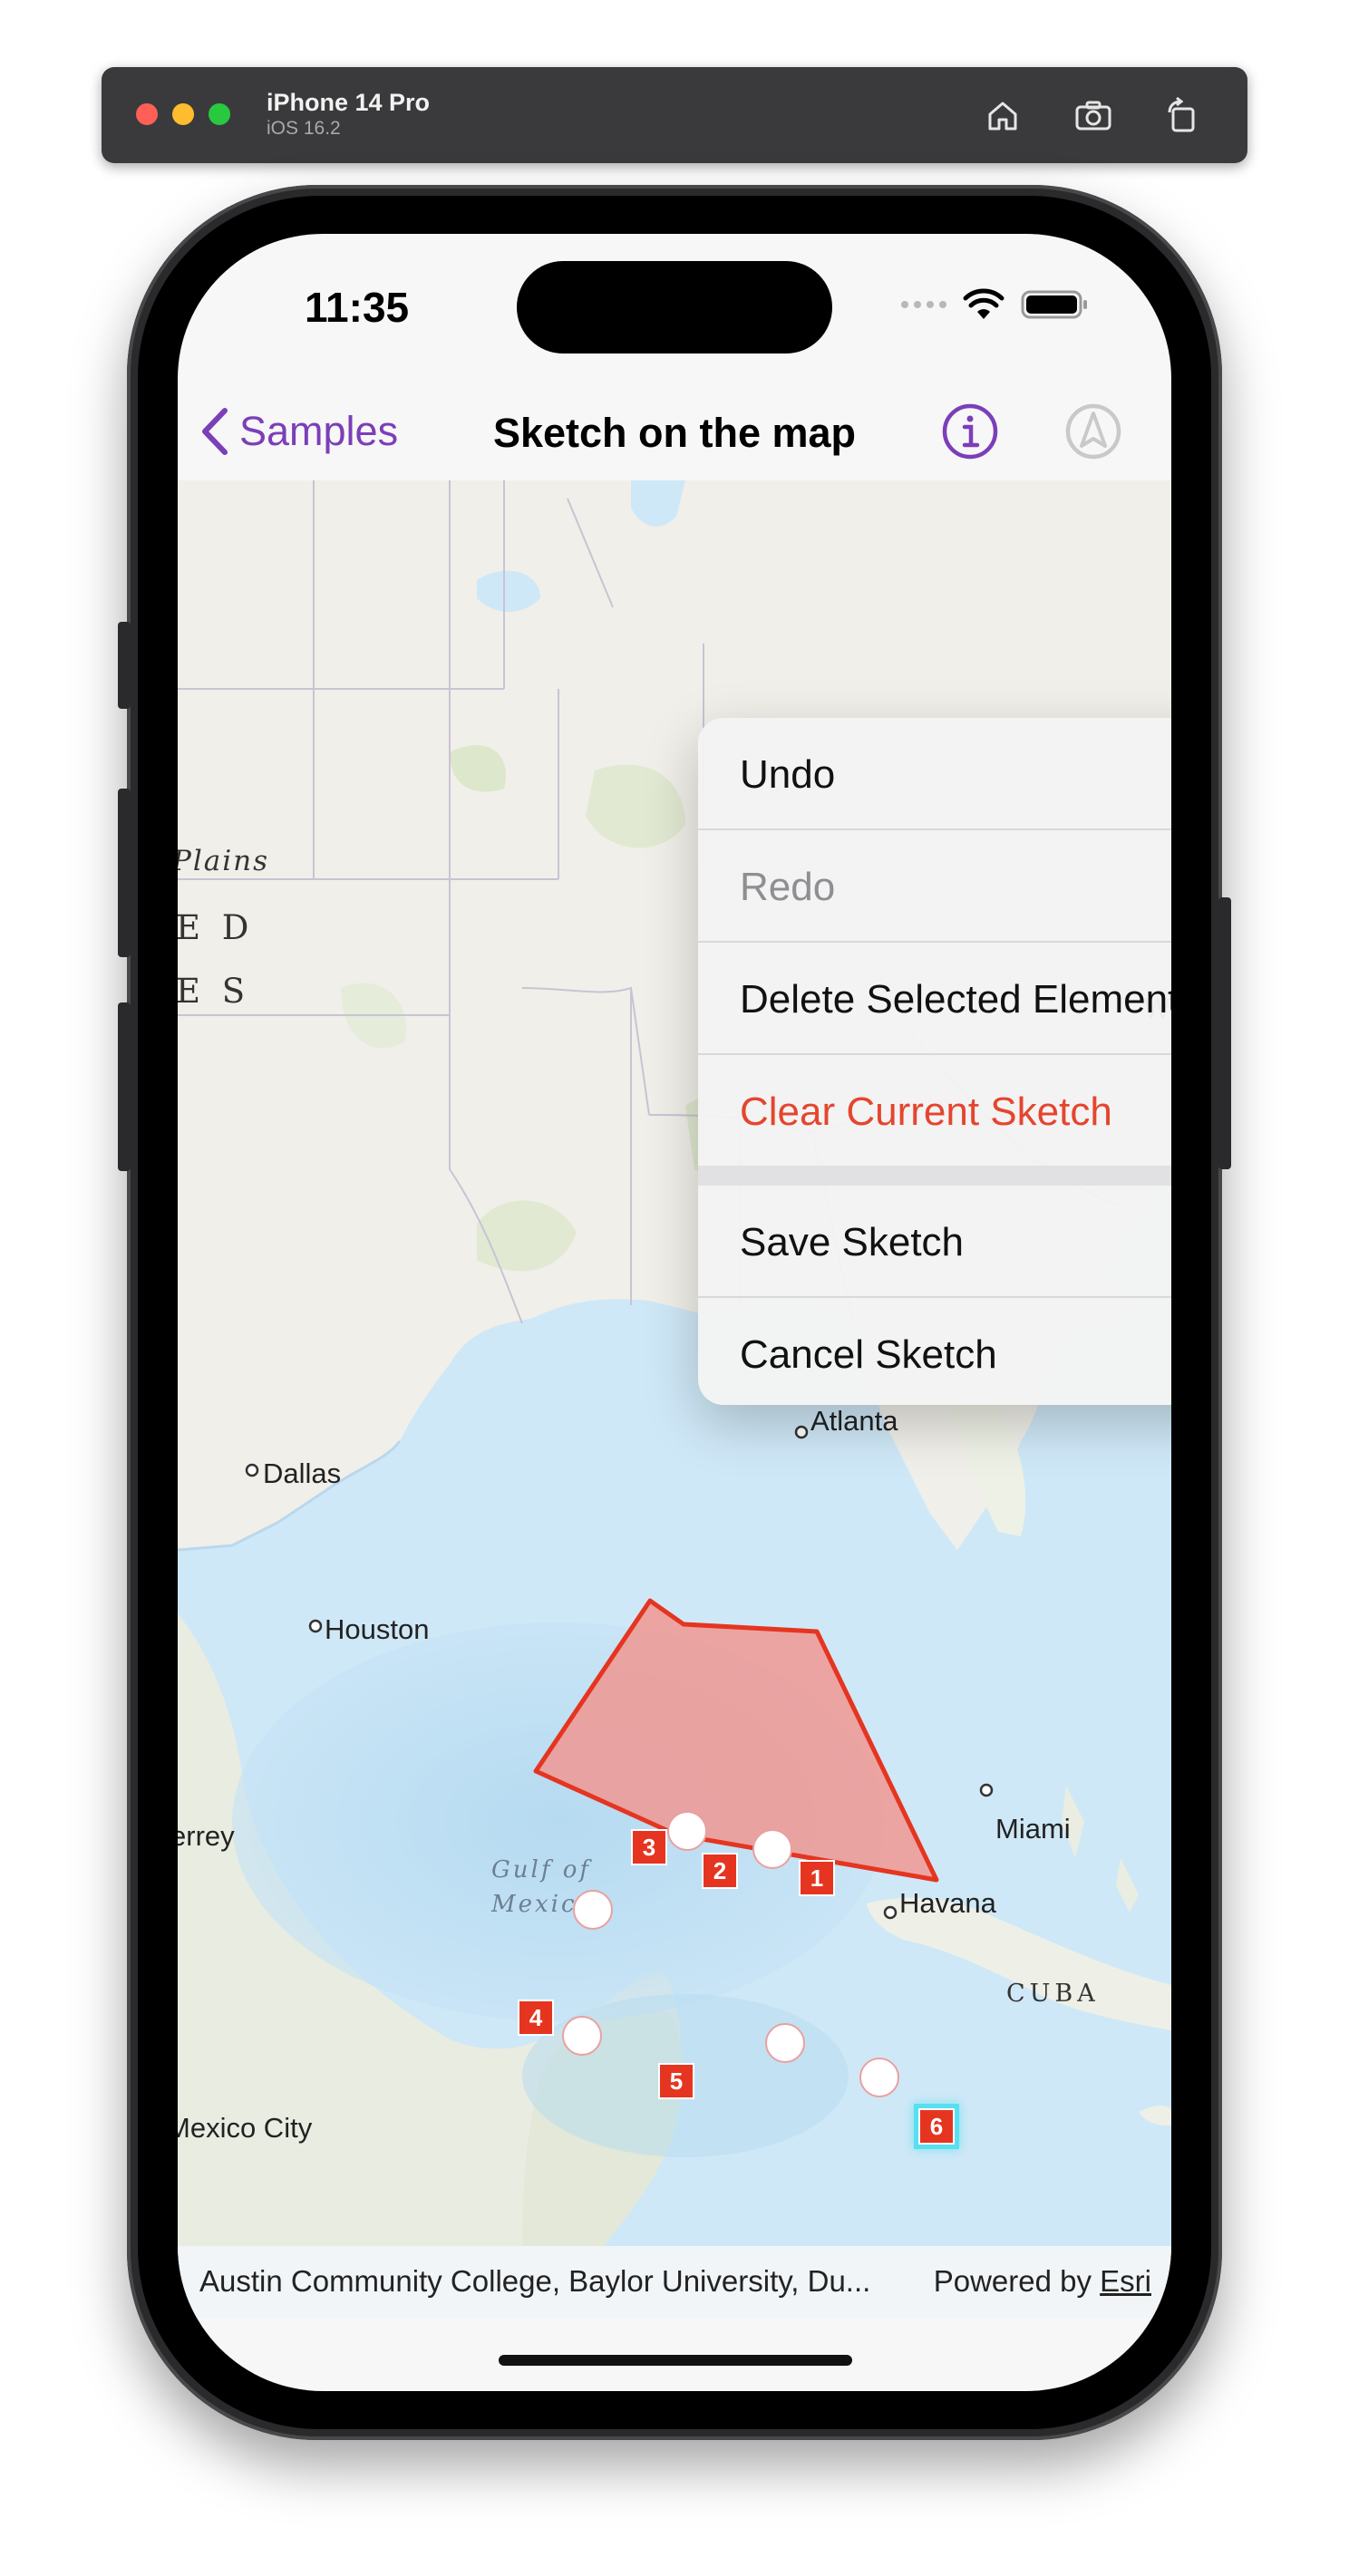  What do you see at coordinates (788, 887) in the screenshot?
I see `menu-item-label: Redo` at bounding box center [788, 887].